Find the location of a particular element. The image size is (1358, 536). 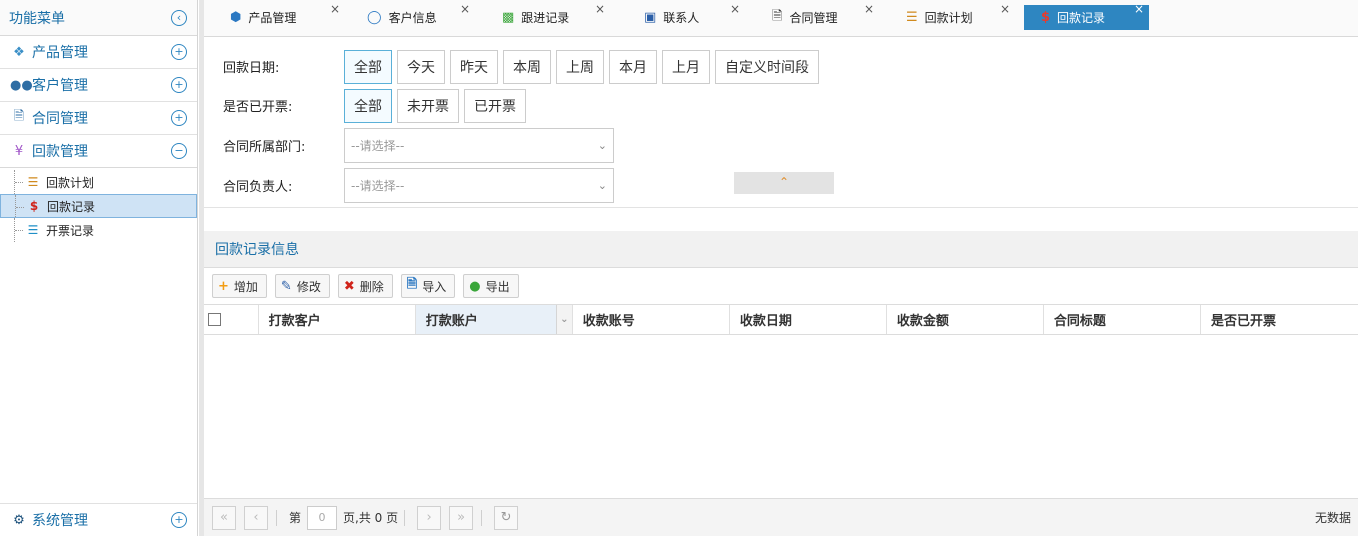

pagination-bar: « ‹ 第 0 页,共 0 页 › » ↻ 无数据 is located at coordinates (781, 517).